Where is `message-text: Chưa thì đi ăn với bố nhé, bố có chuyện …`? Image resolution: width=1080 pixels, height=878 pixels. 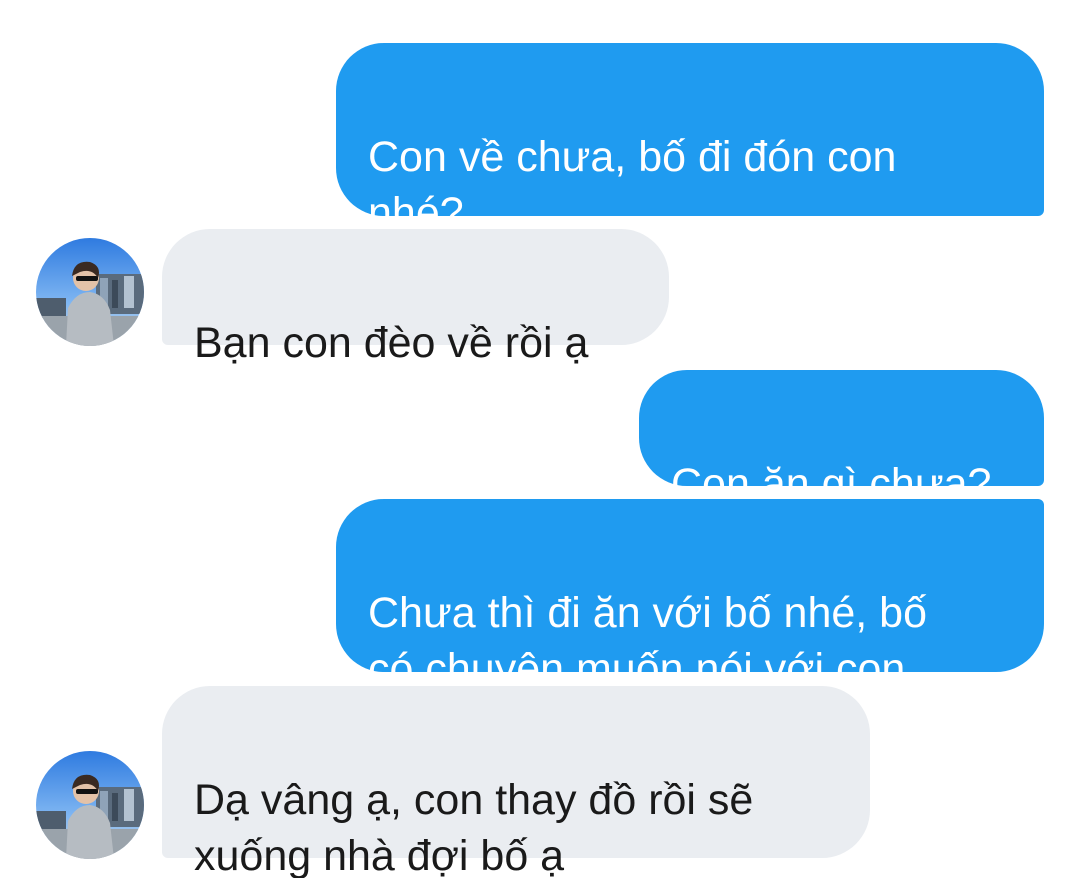 message-text: Chưa thì đi ăn với bố nhé, bố có chuyện … is located at coordinates (647, 641).